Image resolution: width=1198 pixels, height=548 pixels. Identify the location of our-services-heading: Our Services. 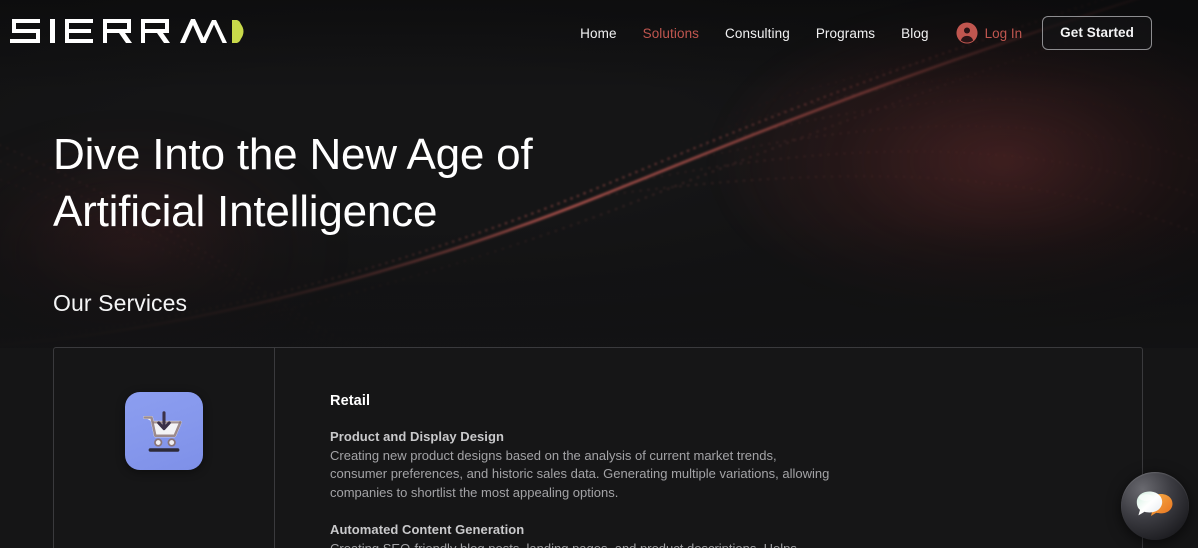
(120, 303).